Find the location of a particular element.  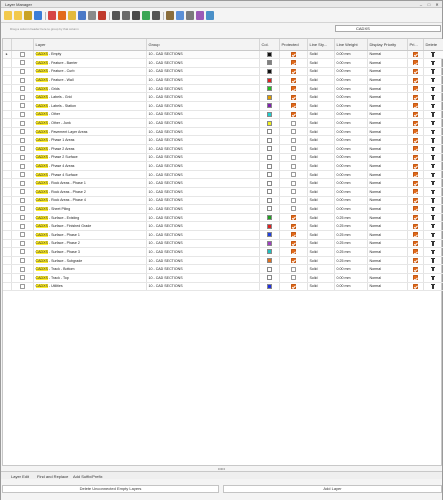

settings-icon is located at coordinates (92, 15).